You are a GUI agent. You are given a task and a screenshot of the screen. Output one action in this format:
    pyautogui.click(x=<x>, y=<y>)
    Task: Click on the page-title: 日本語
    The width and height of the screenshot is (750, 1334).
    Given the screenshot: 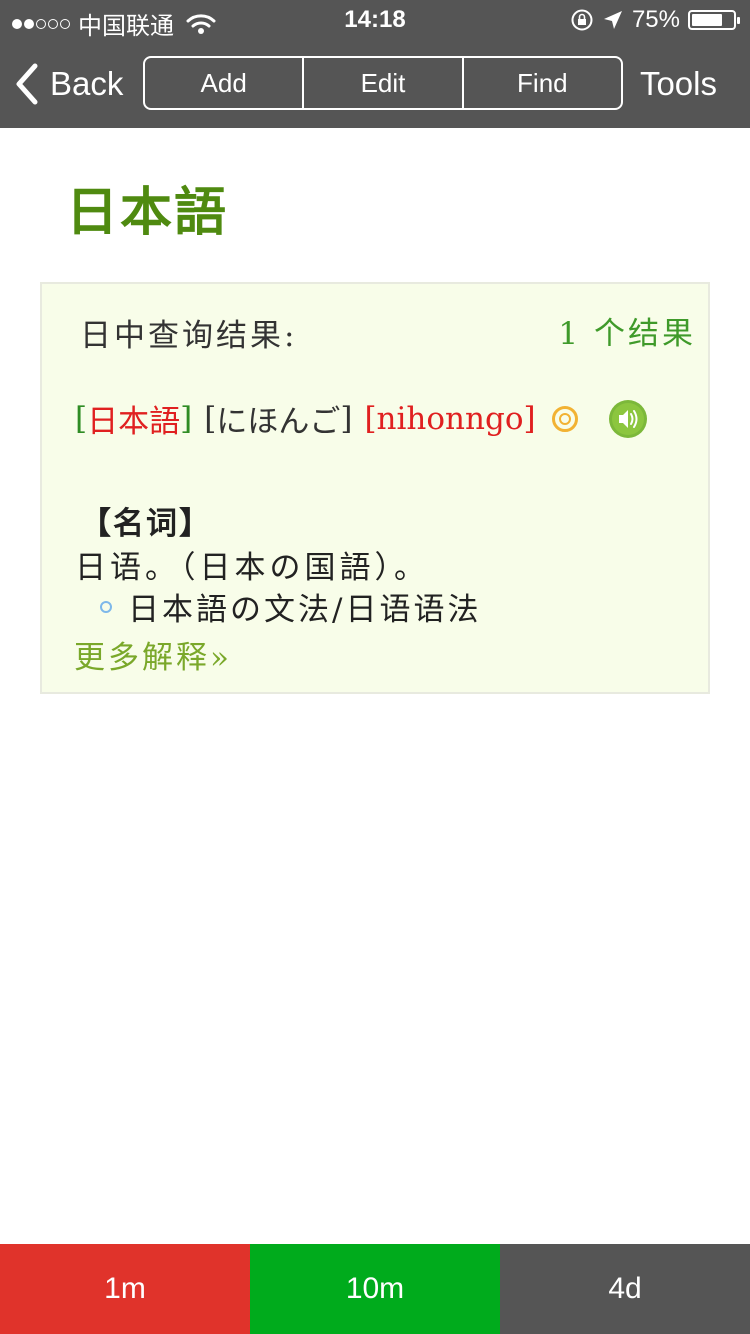 What is the action you would take?
    pyautogui.click(x=147, y=212)
    